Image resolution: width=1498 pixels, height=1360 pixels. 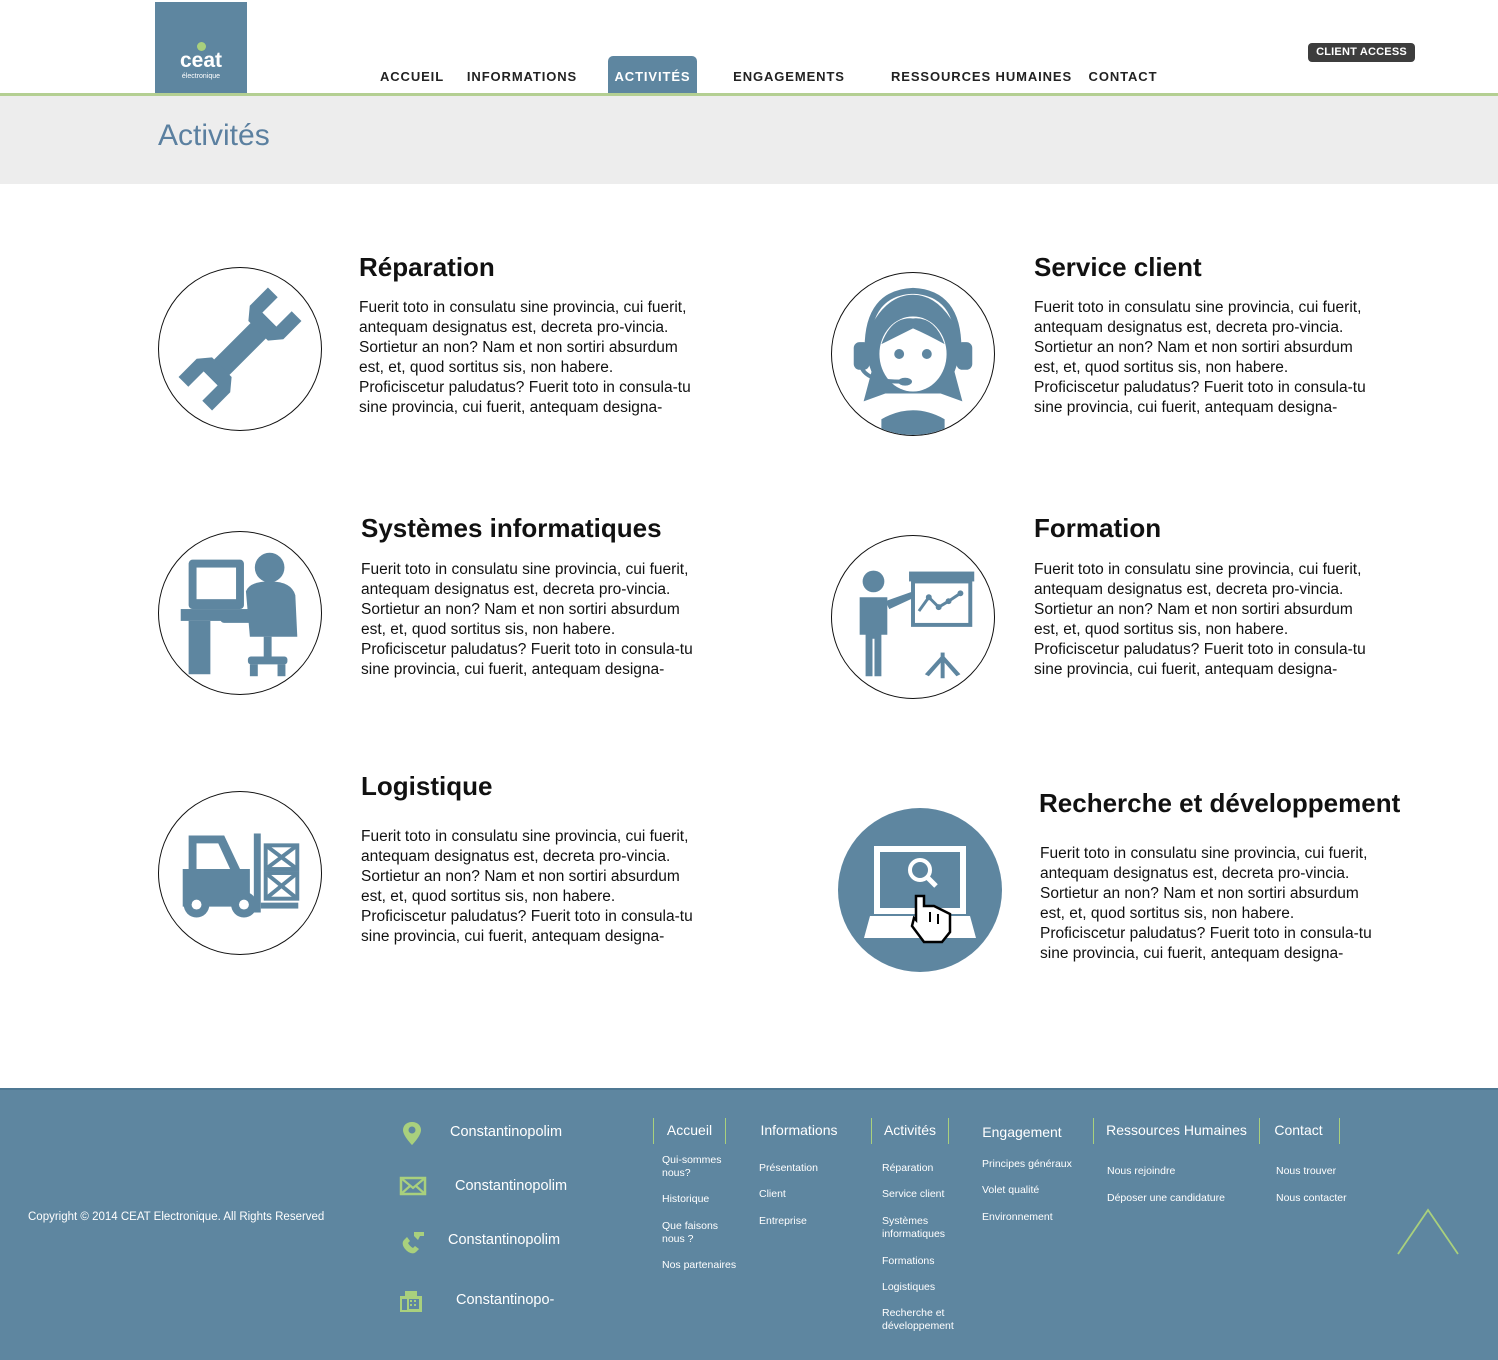 I want to click on forklift-icon, so click(x=240, y=873).